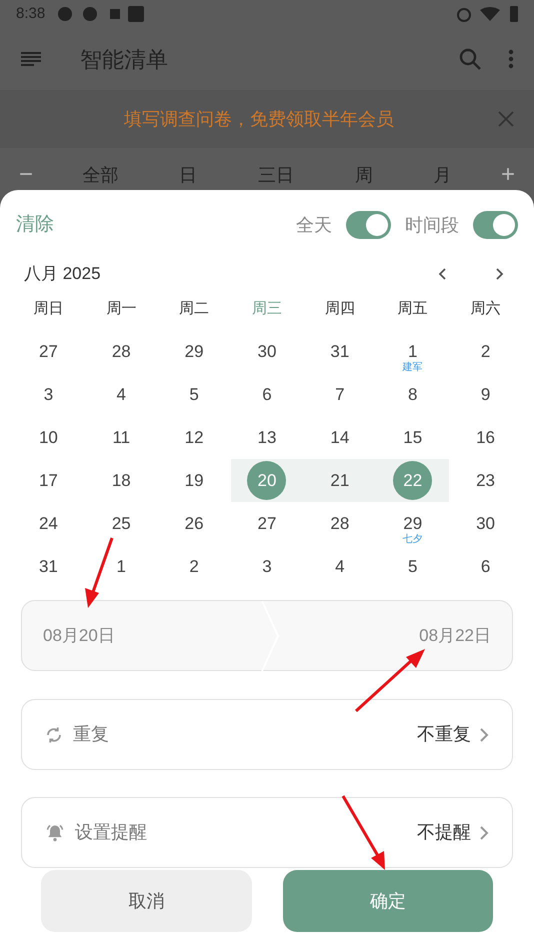 This screenshot has height=950, width=534. Describe the element at coordinates (48, 308) in the screenshot. I see `weekday-label: 周日` at that location.